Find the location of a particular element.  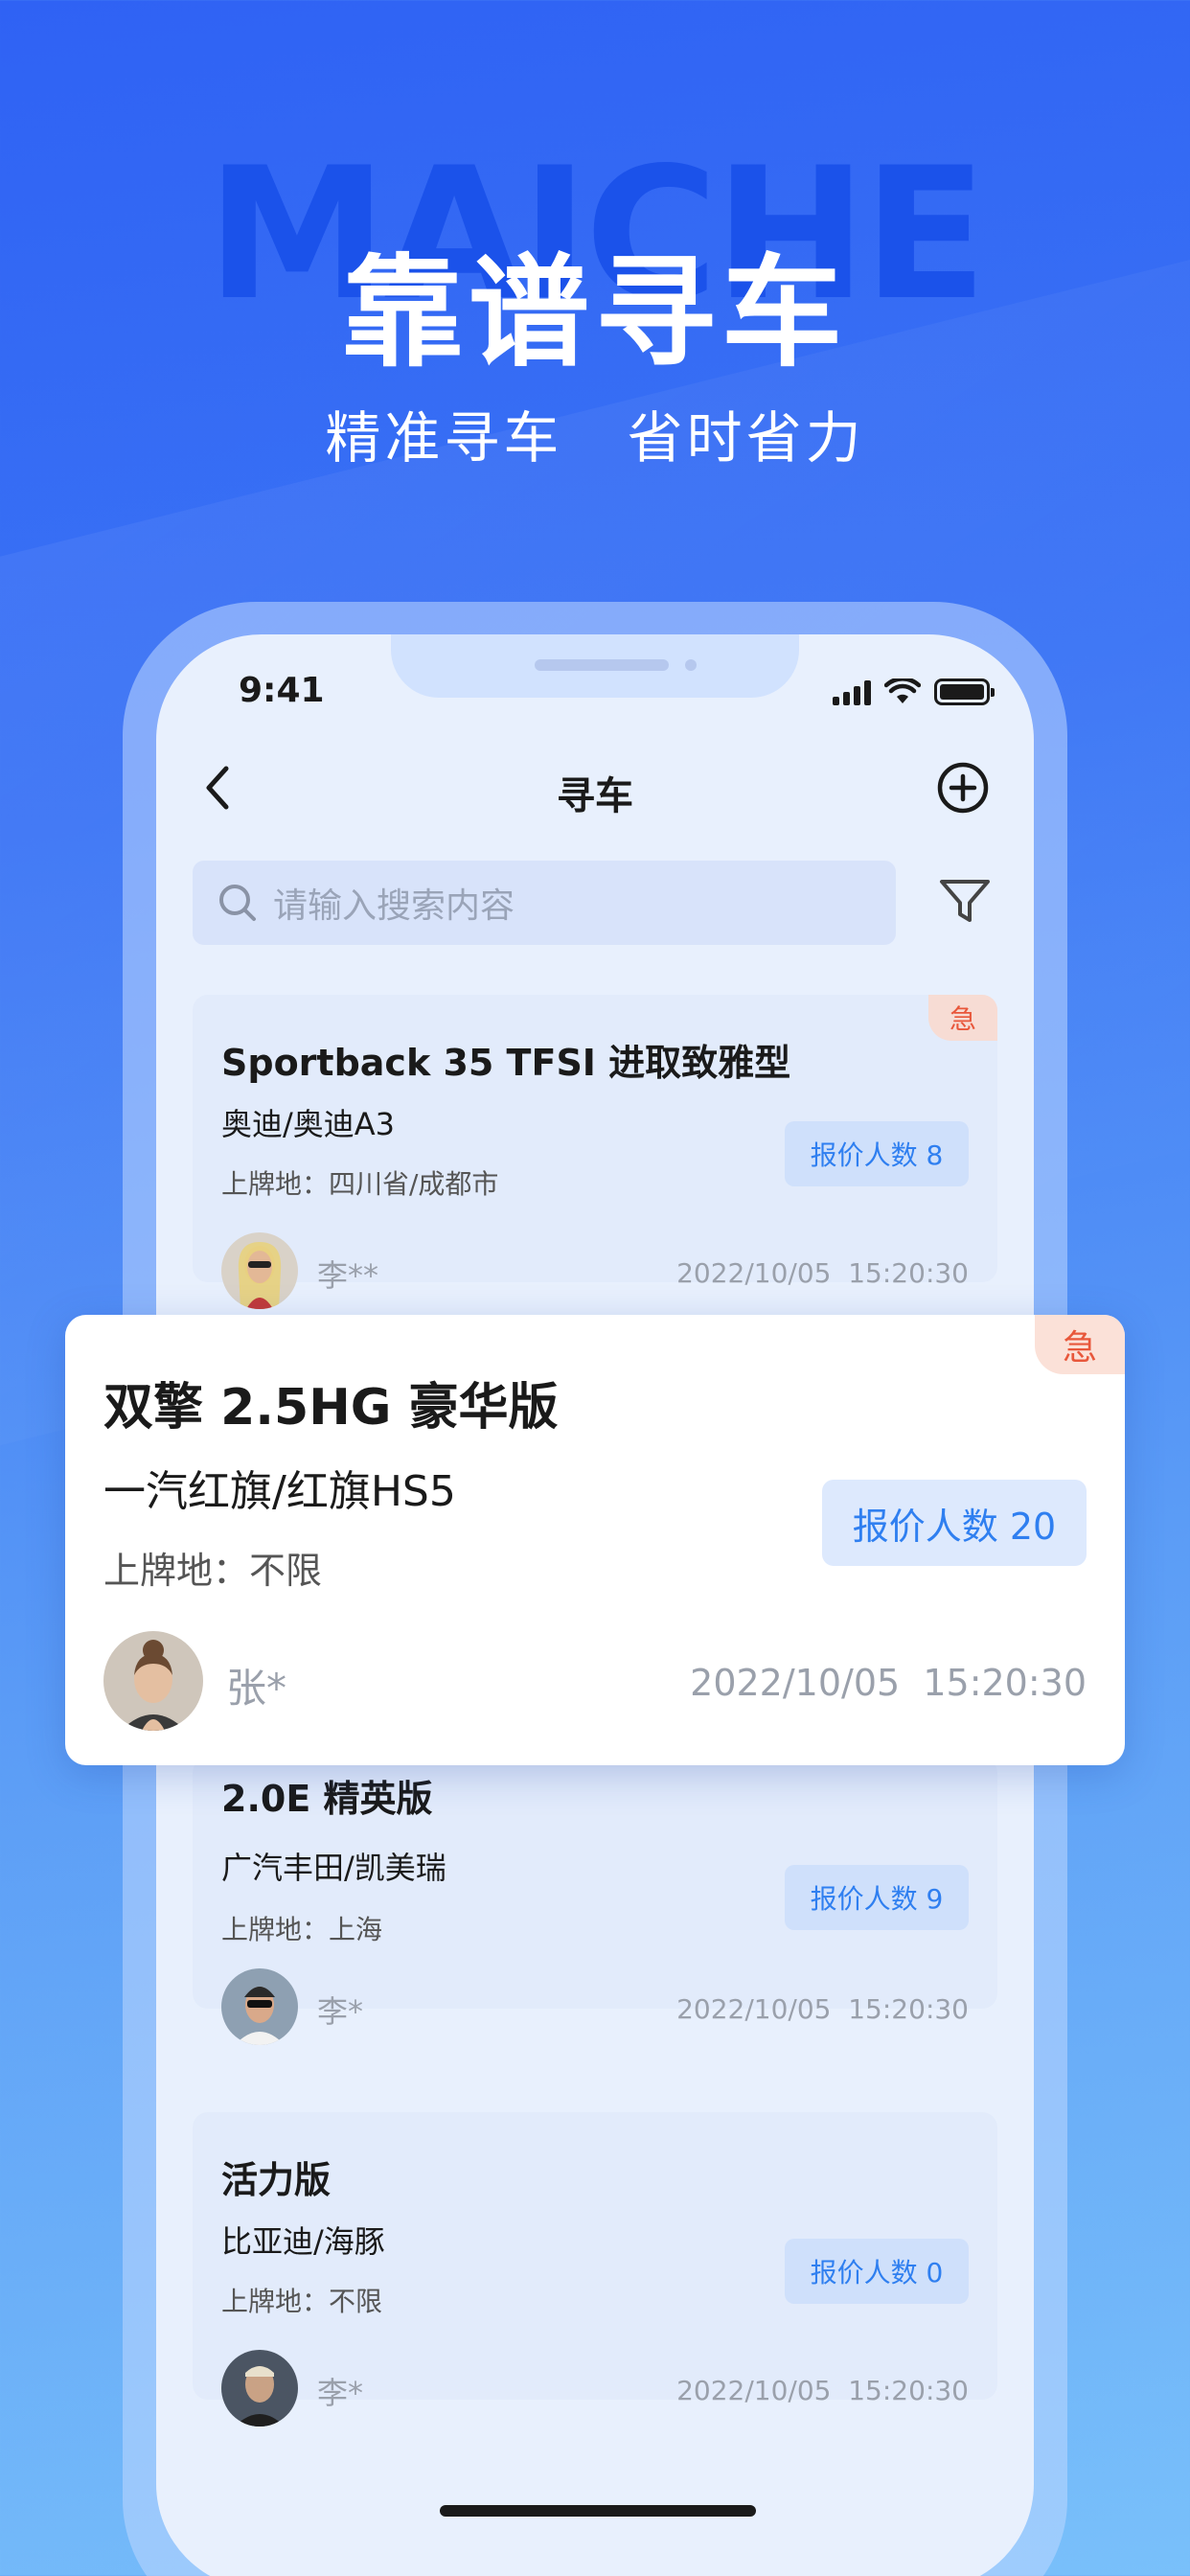

wifi-icon is located at coordinates (903, 690).